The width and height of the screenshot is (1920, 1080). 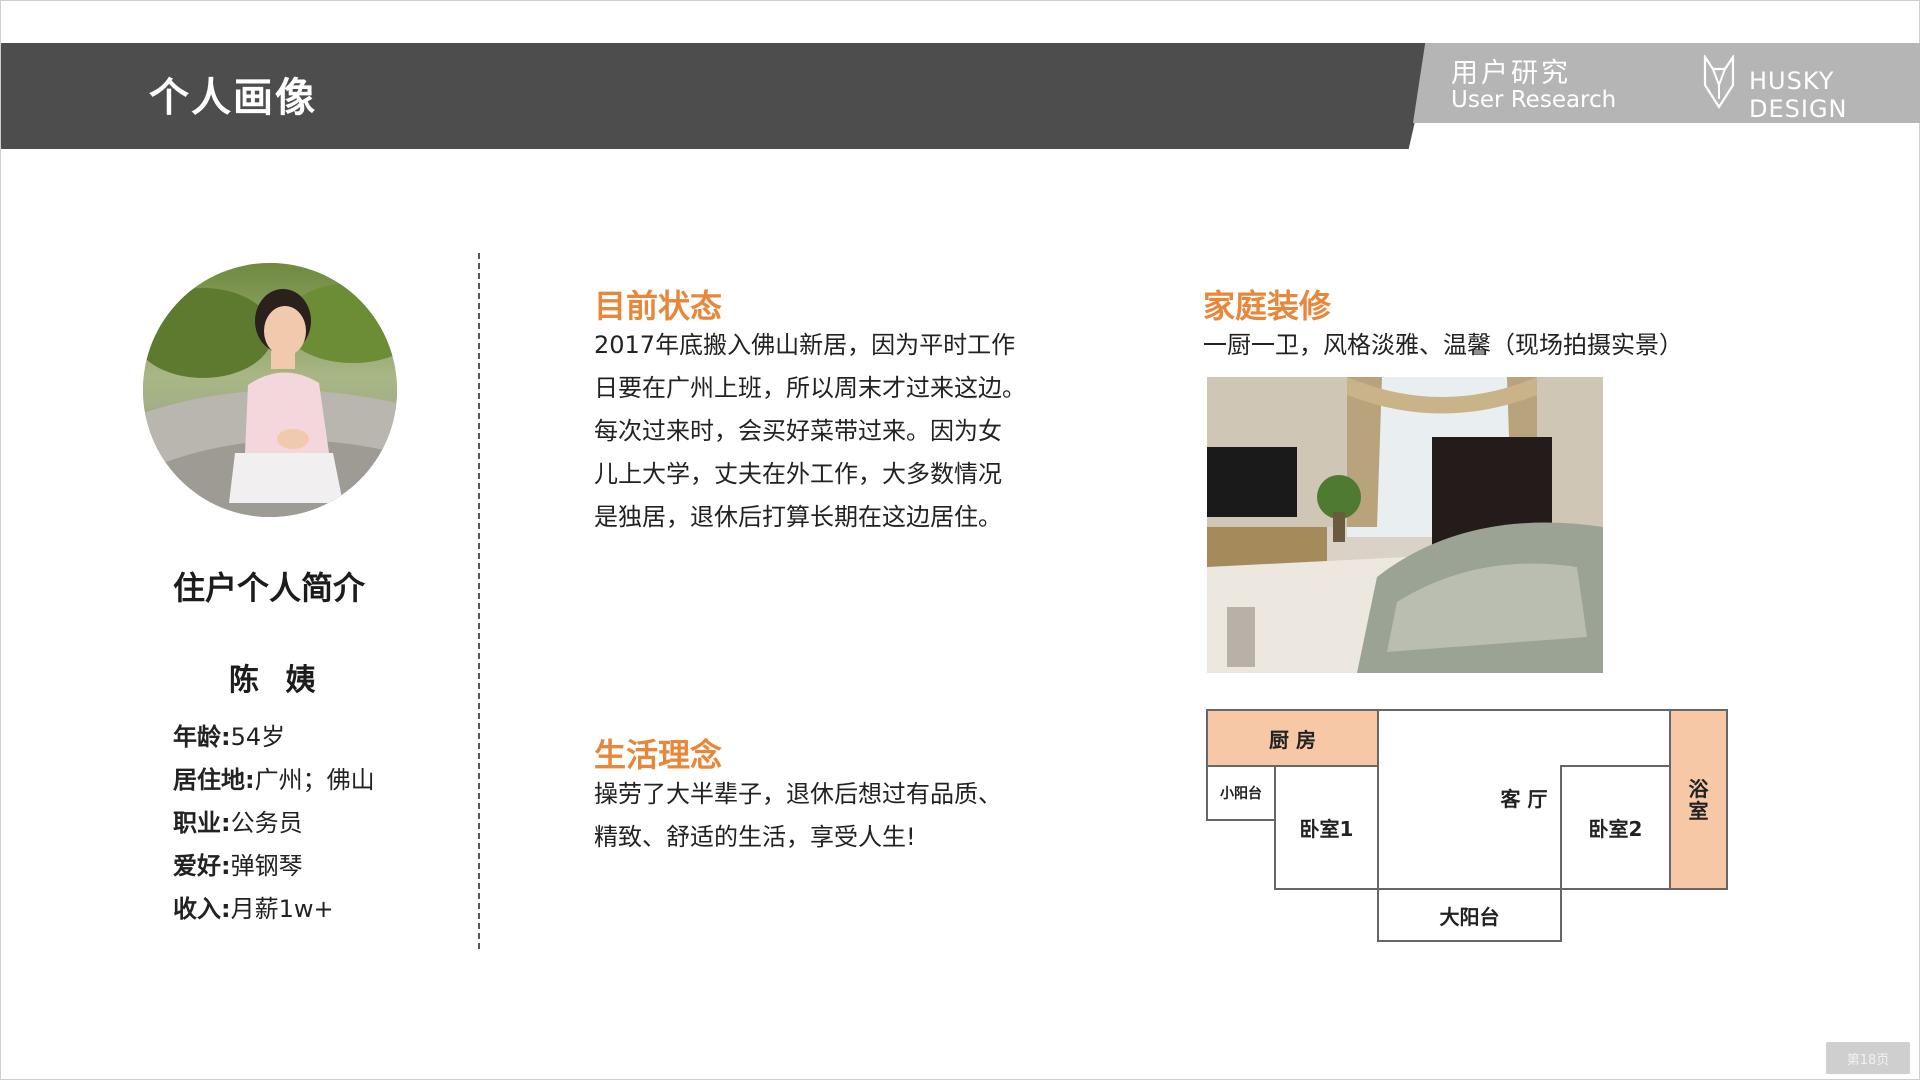 I want to click on info-label: 收入:, so click(x=202, y=909).